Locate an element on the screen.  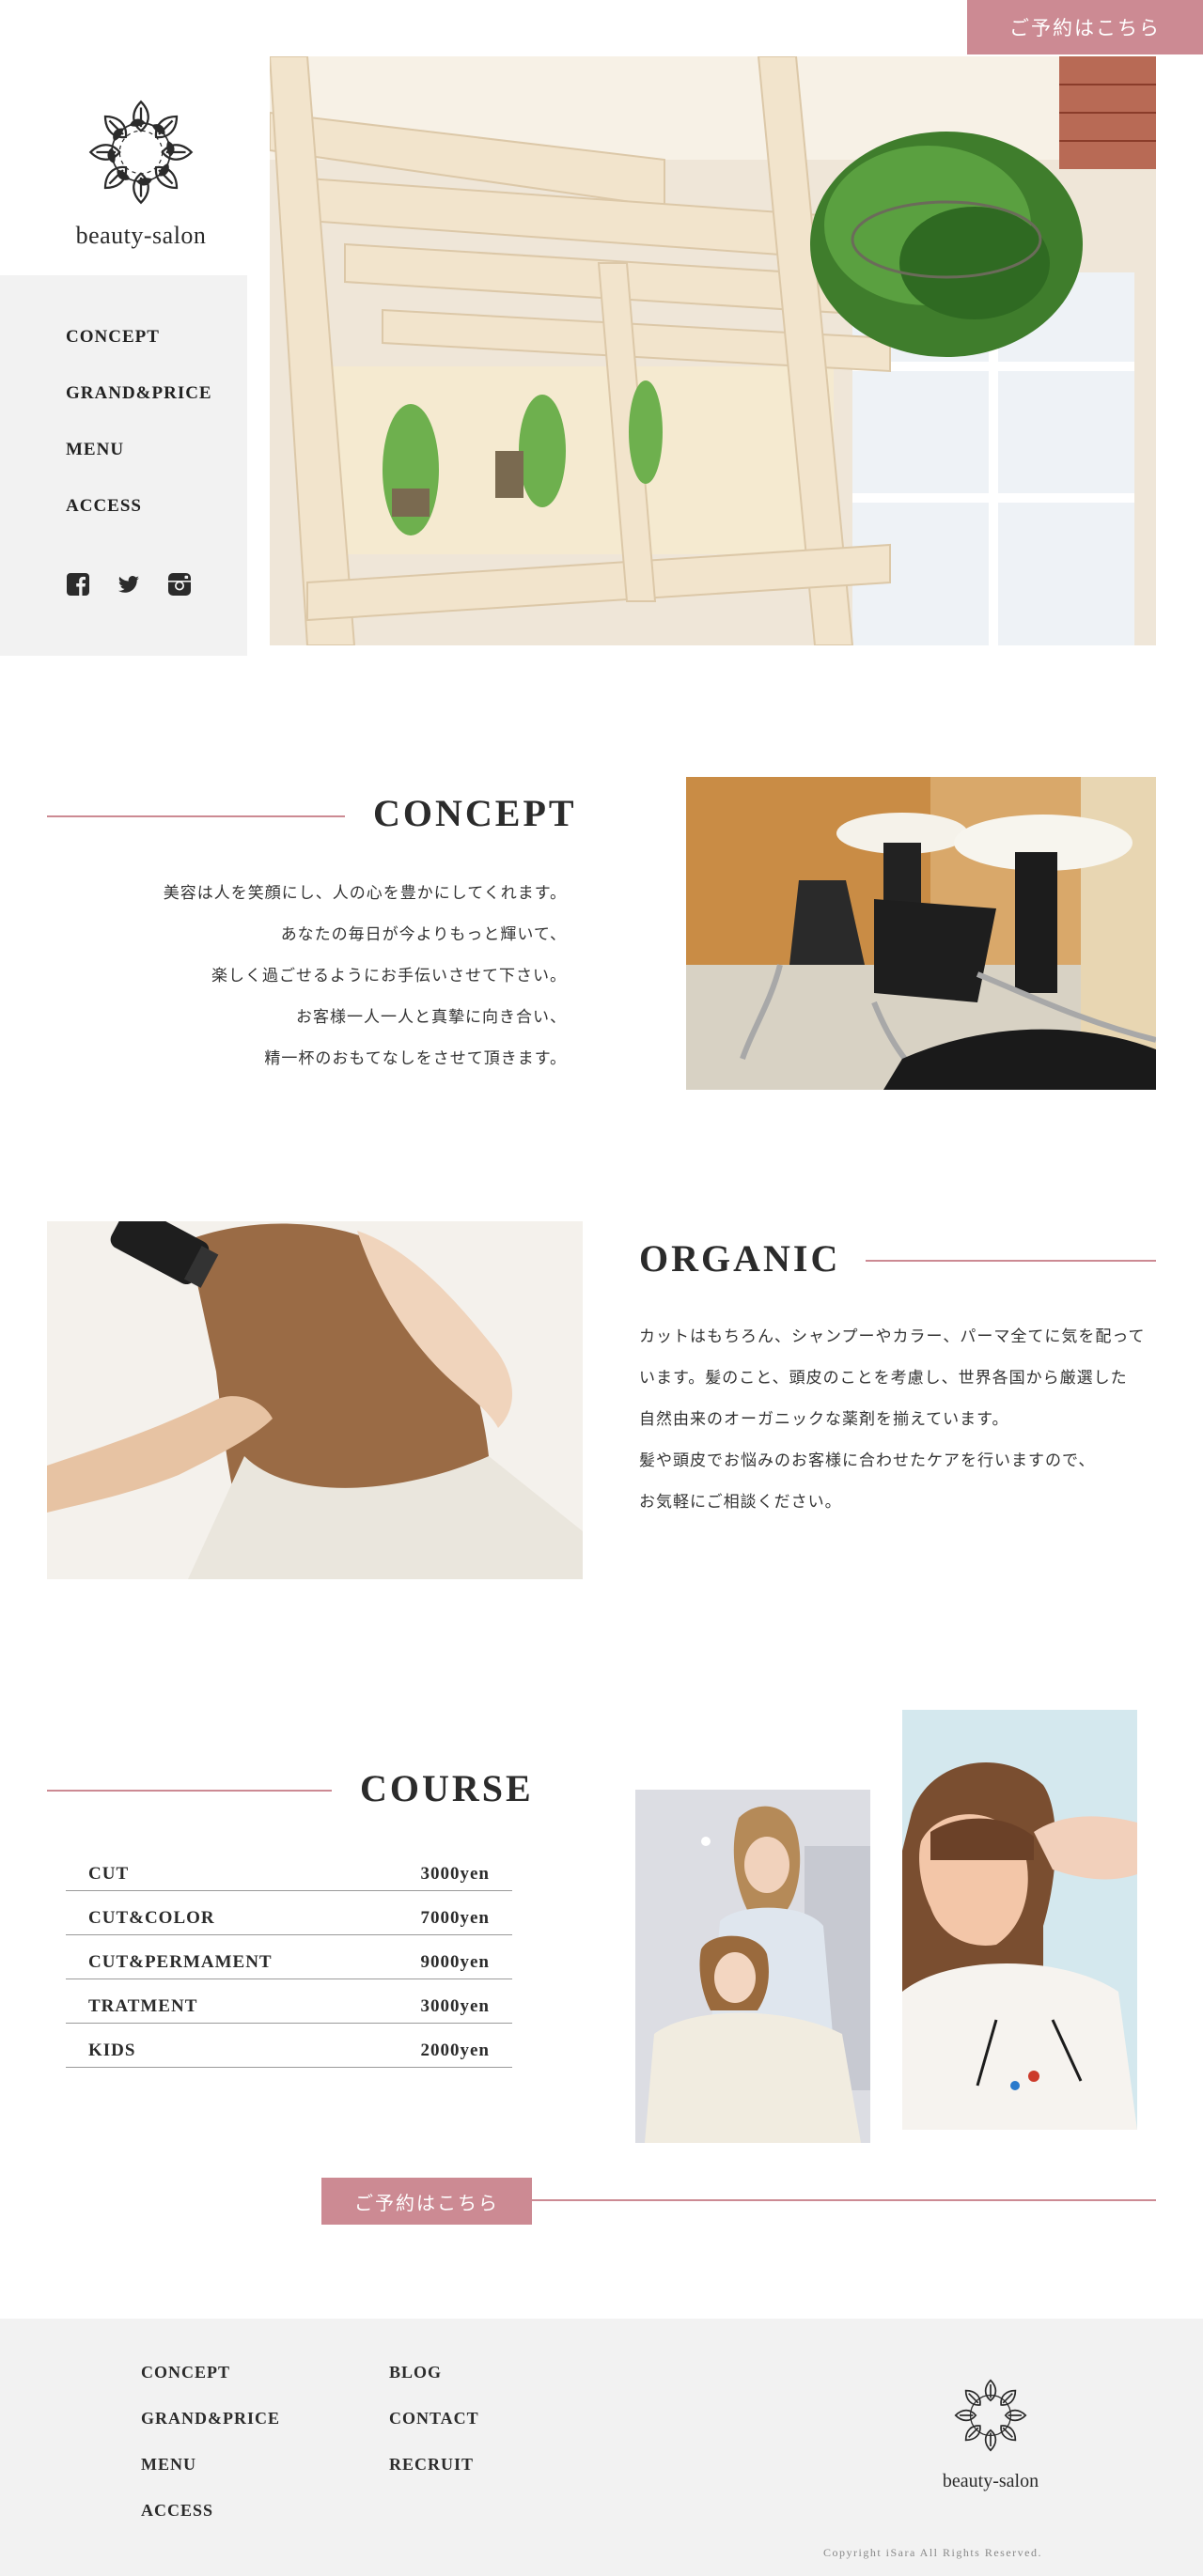
concept-title: CONCEPT is located at coordinates (475, 813).